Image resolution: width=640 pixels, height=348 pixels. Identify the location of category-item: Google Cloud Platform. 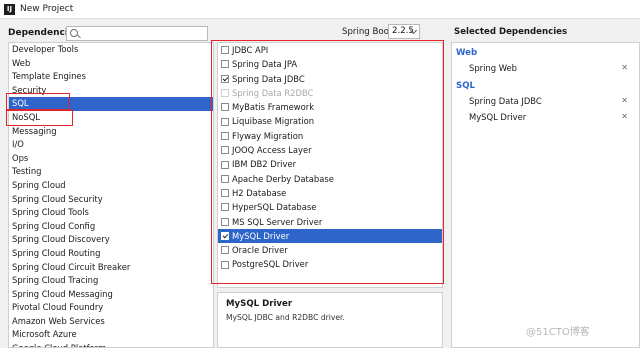
(111, 344).